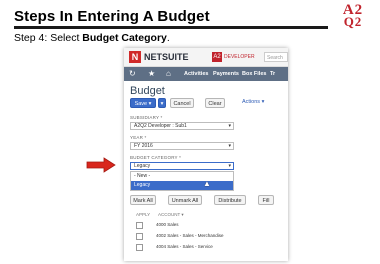  I want to click on slide-title: Steps In Entering A Budget, so click(112, 16).